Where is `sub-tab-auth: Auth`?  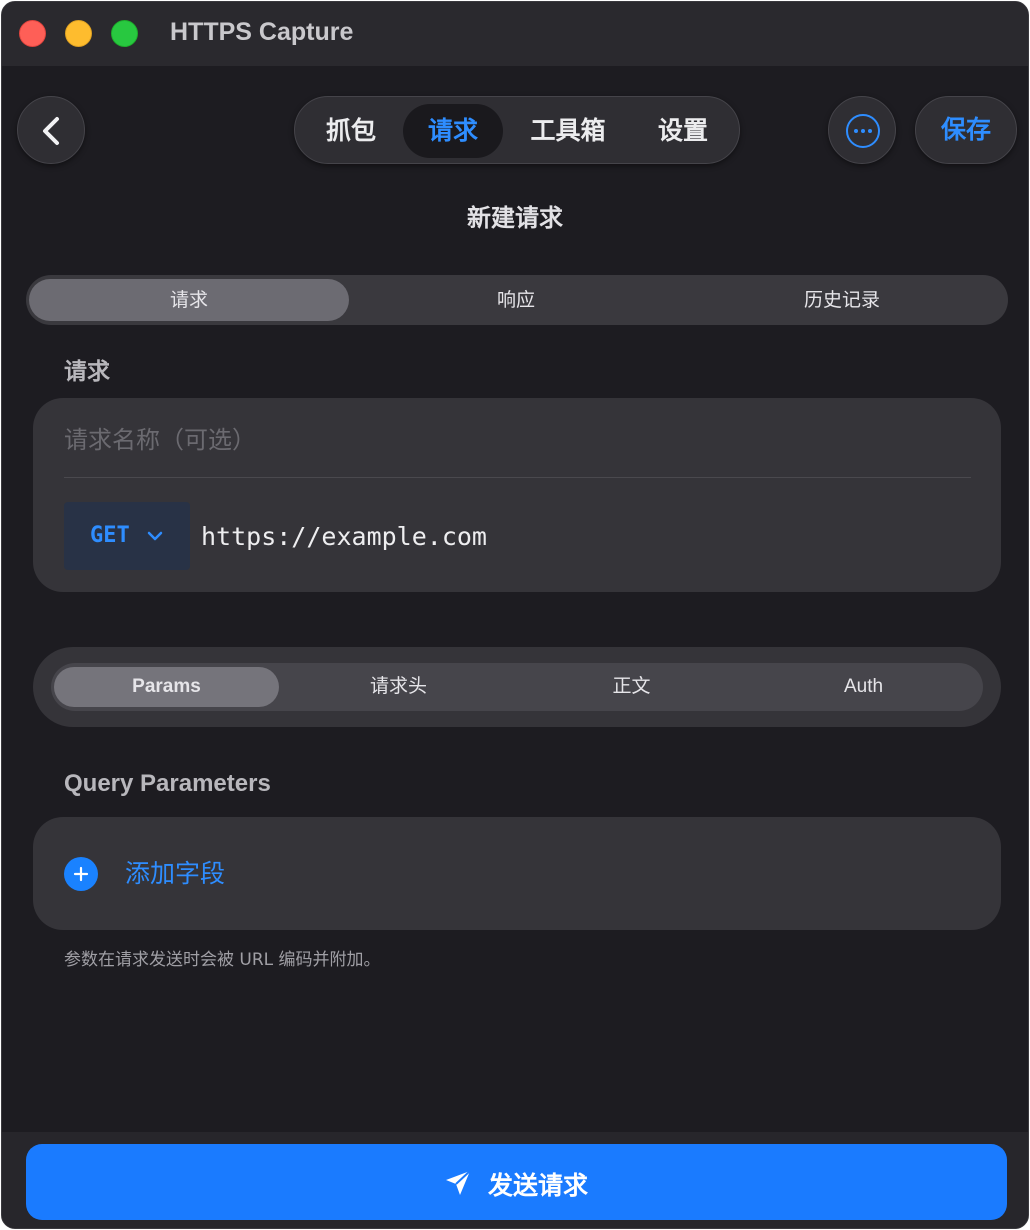
sub-tab-auth: Auth is located at coordinates (863, 687).